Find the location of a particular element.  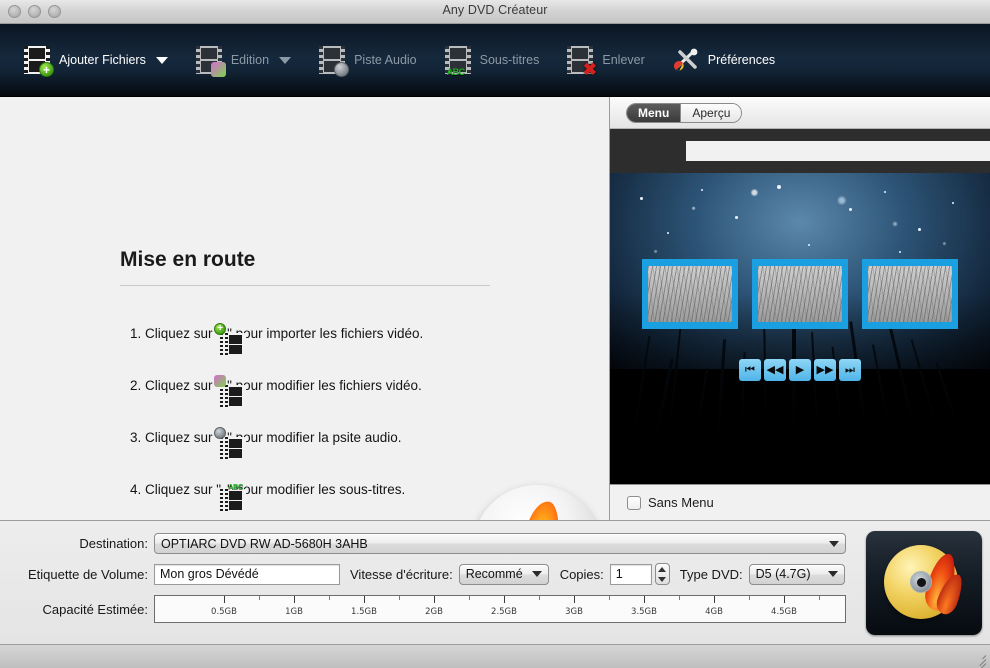

window-title: Any DVD Créateur is located at coordinates (495, 10).